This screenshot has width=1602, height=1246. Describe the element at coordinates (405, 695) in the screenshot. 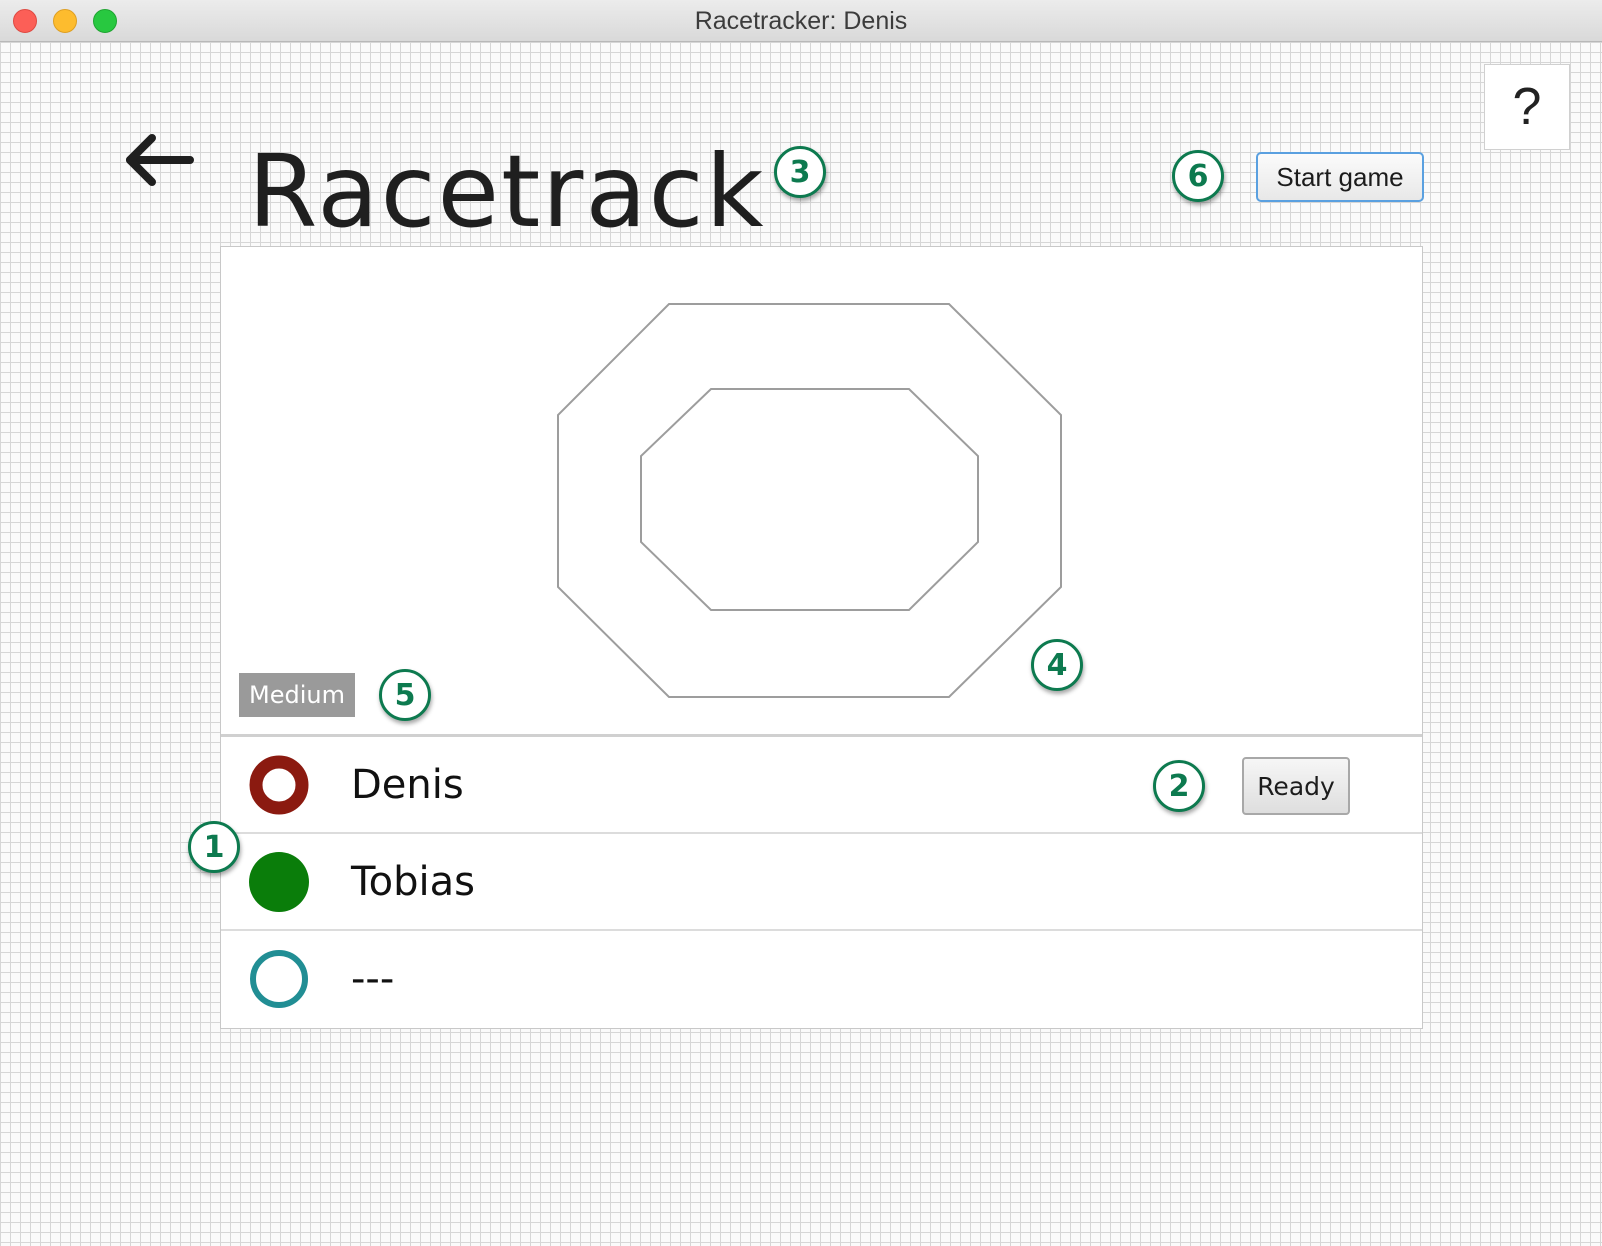

I see `annotation-callout-5: 5` at that location.